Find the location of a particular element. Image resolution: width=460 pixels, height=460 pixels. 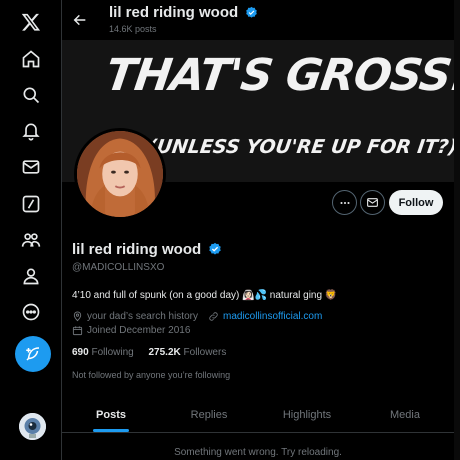

back-button is located at coordinates (80, 20).